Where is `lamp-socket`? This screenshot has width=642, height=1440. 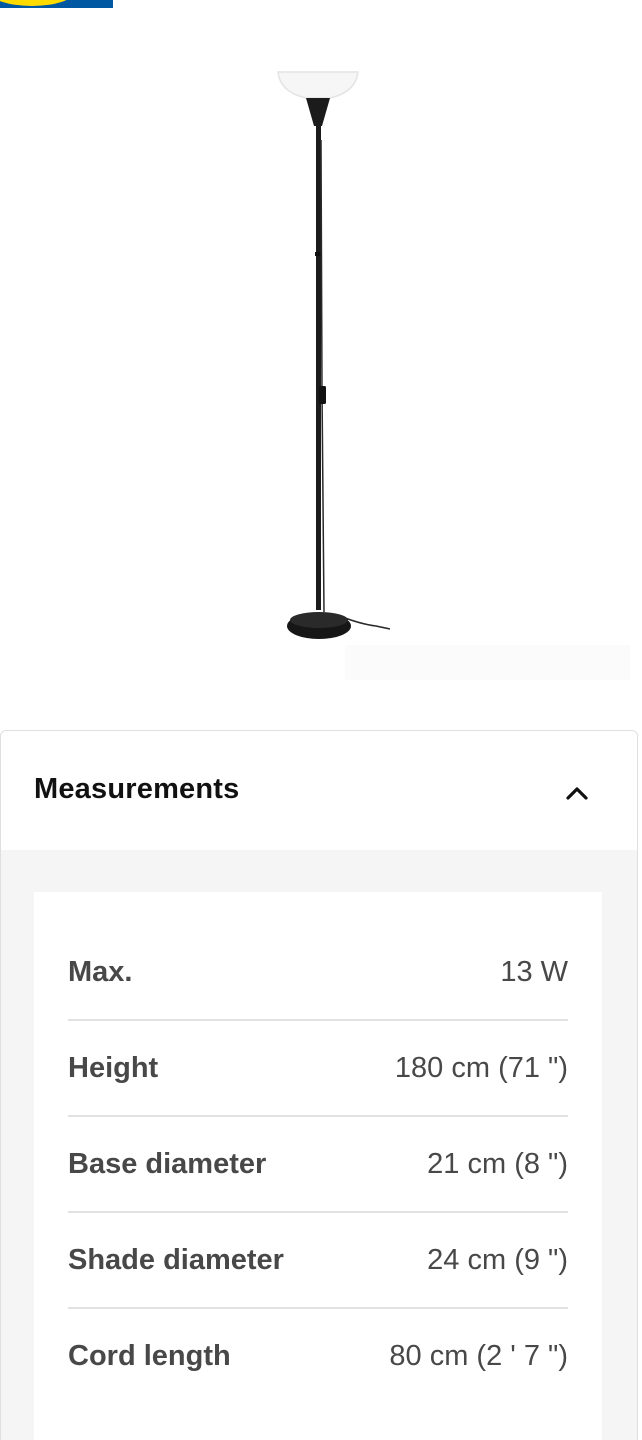
lamp-socket is located at coordinates (318, 112).